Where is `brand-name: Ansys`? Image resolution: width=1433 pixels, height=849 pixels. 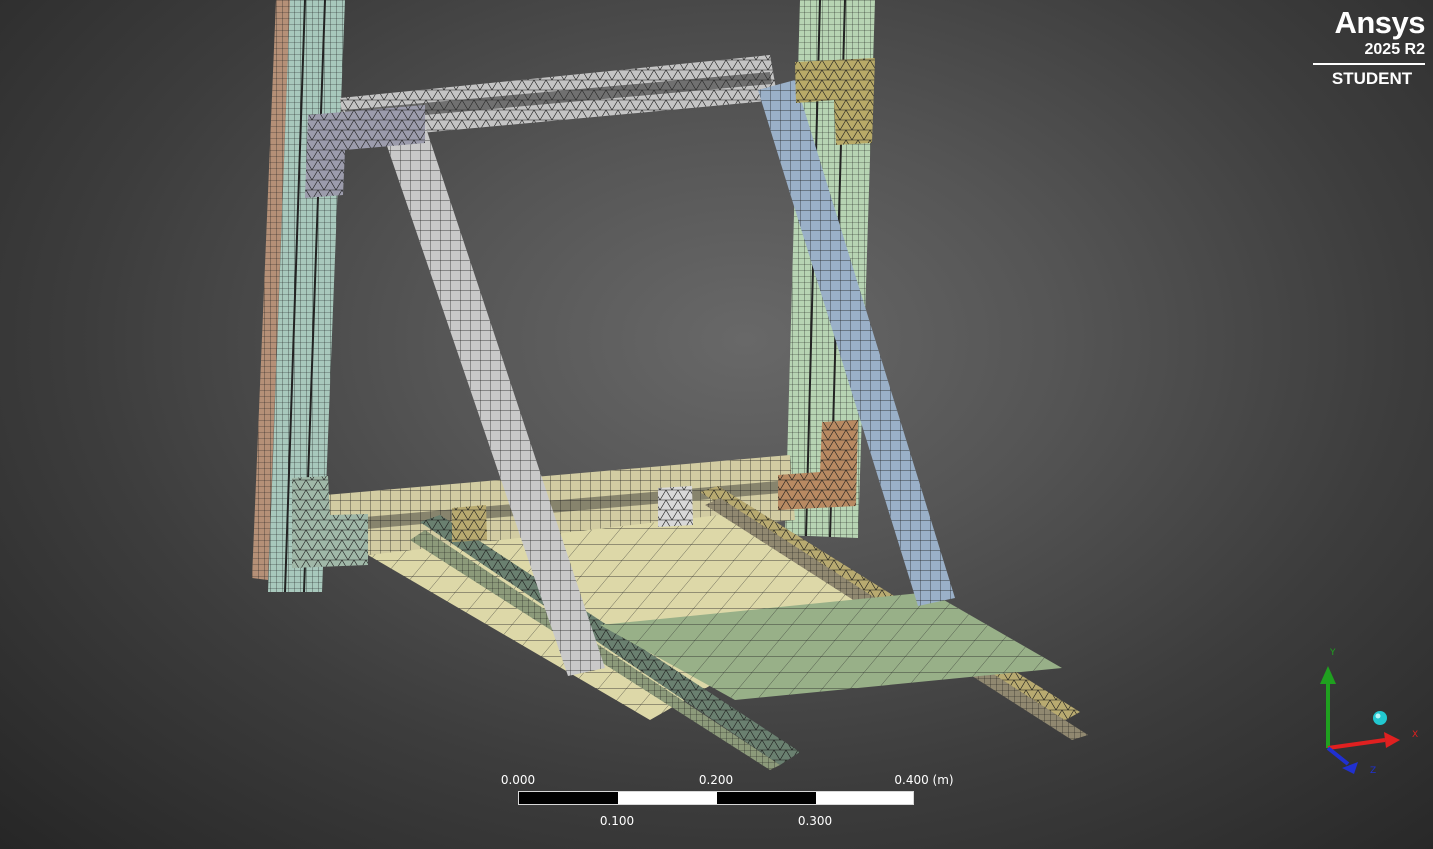
brand-name: Ansys is located at coordinates (1379, 22).